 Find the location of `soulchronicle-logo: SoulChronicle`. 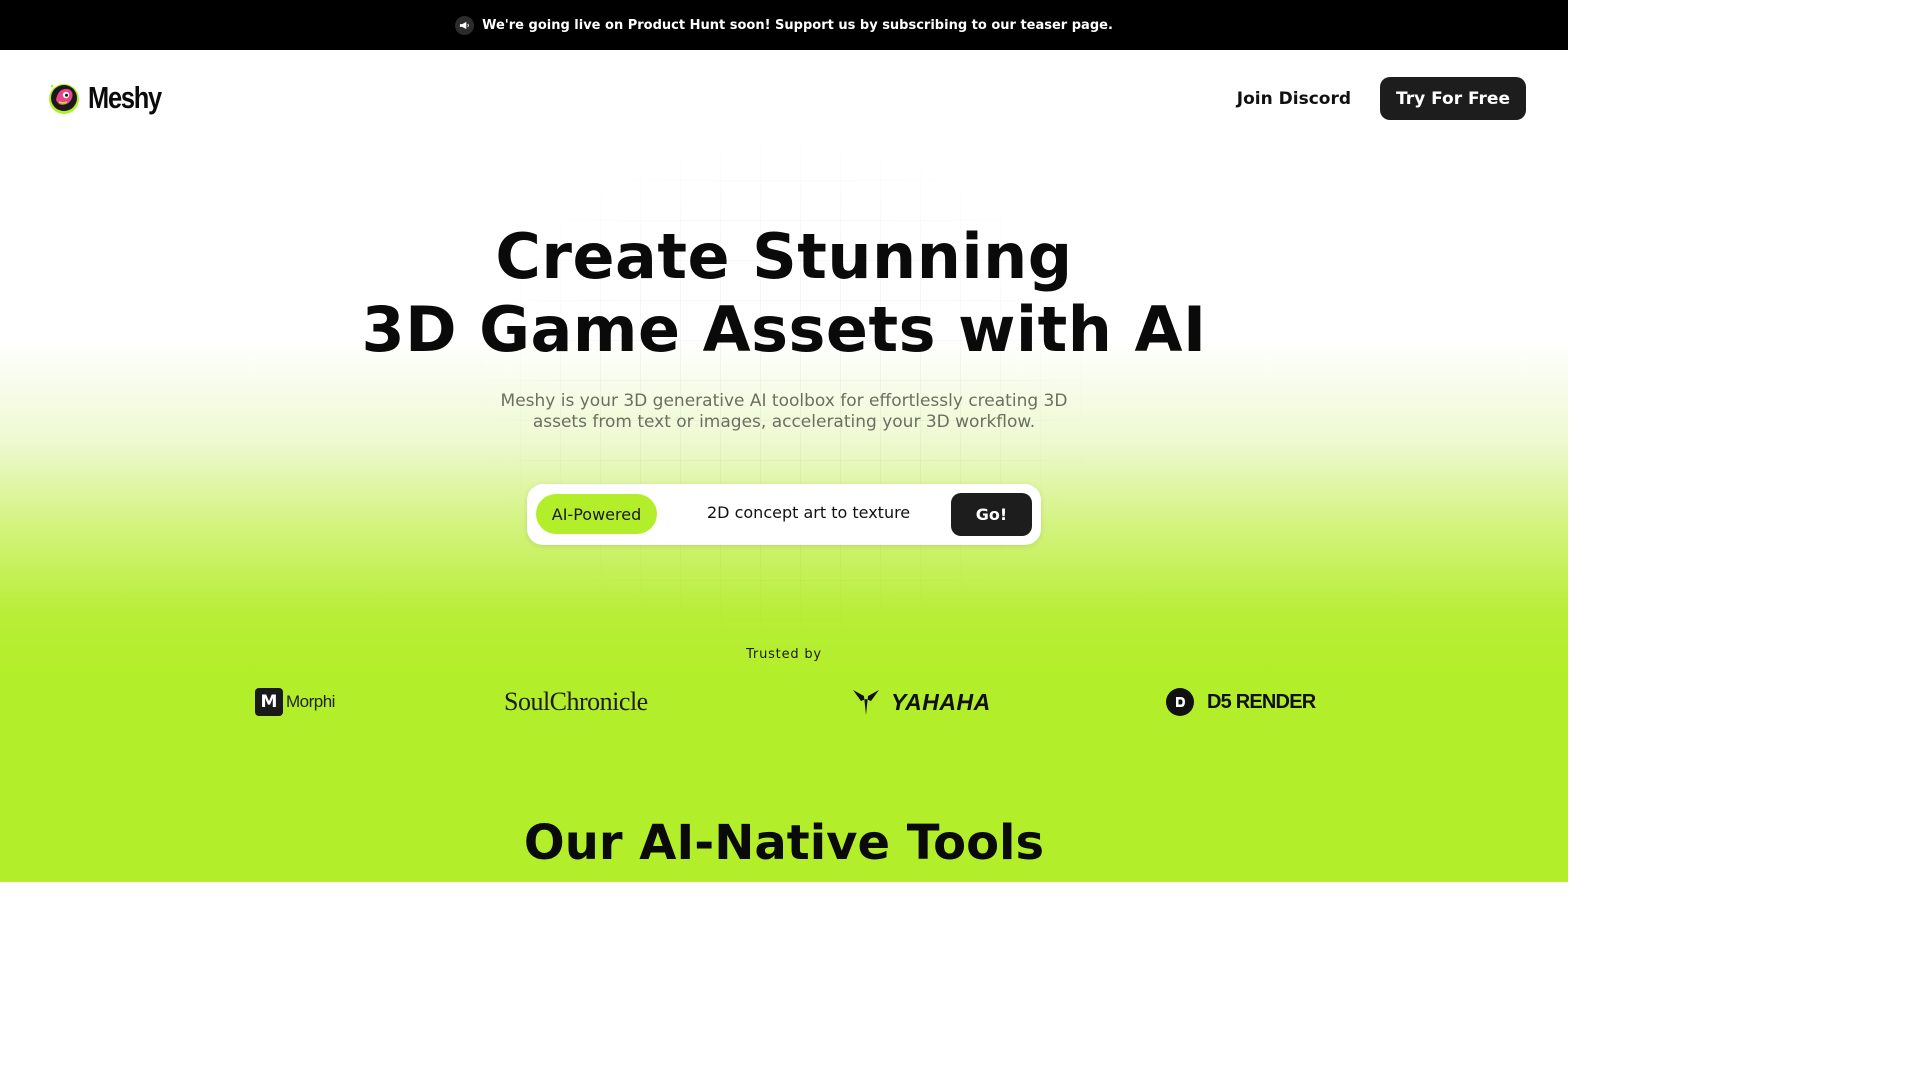

soulchronicle-logo: SoulChronicle is located at coordinates (576, 702).